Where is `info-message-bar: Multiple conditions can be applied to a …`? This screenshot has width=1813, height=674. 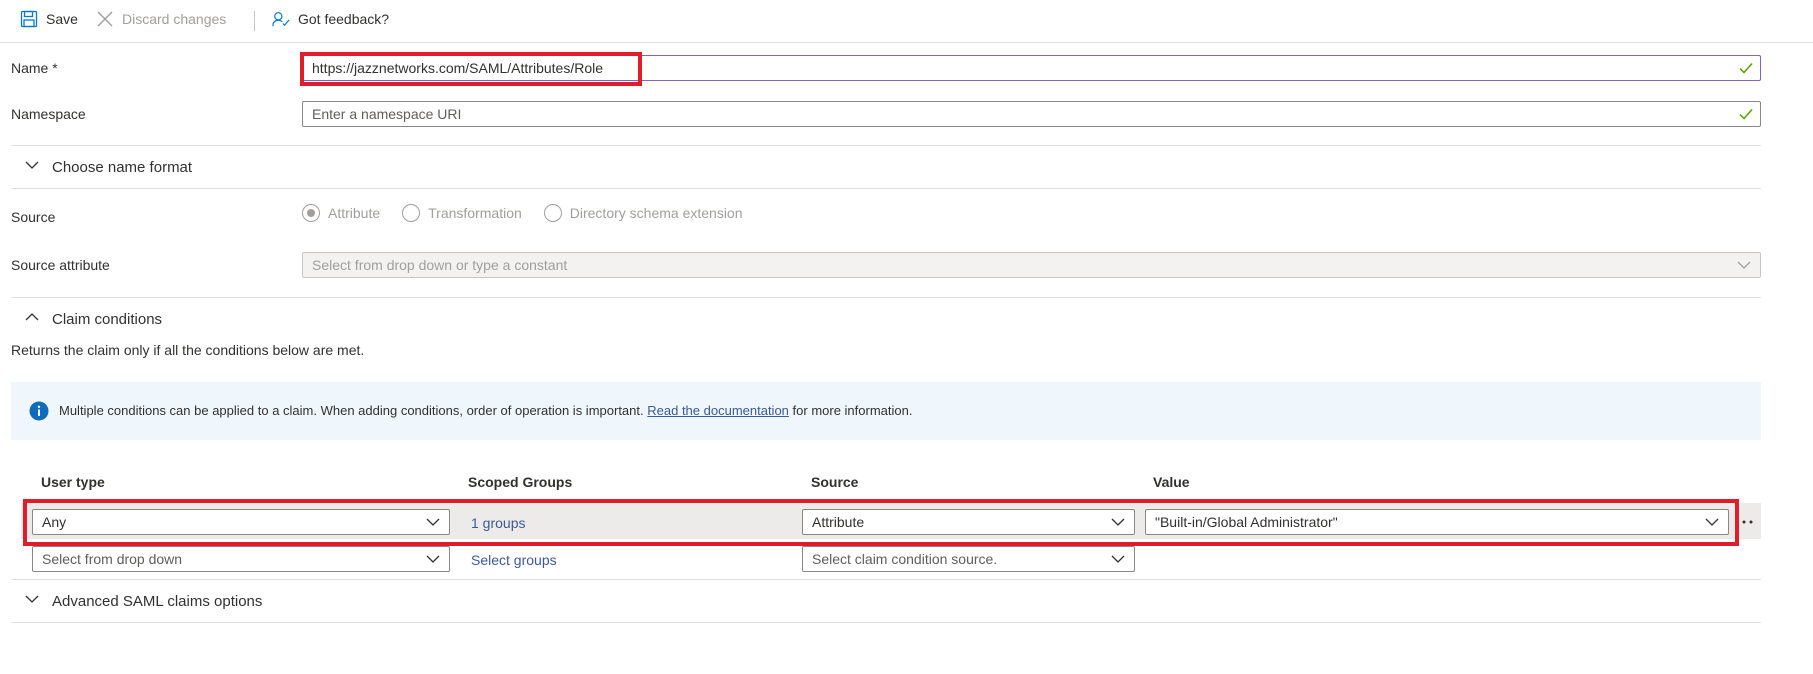
info-message-bar: Multiple conditions can be applied to a … is located at coordinates (886, 411).